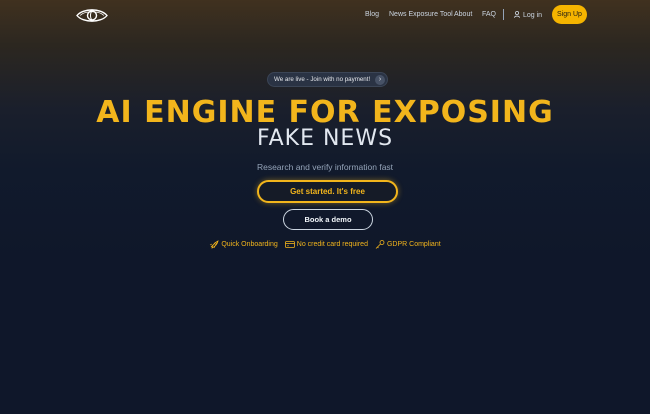  Describe the element at coordinates (325, 138) in the screenshot. I see `hero-subheadline: FAKE NEWS` at that location.